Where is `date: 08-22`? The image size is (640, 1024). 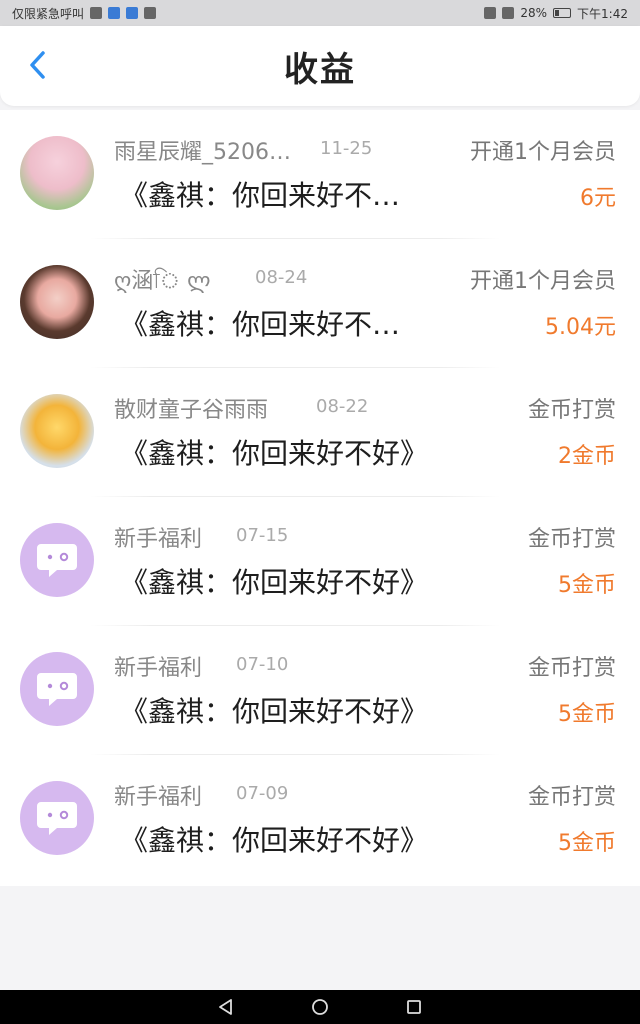
date: 08-22 is located at coordinates (342, 406).